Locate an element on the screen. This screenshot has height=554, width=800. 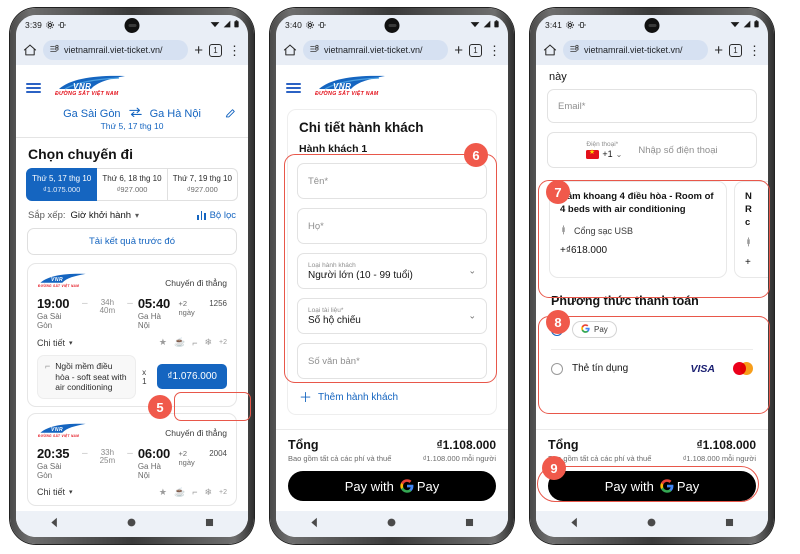
seat-quantity: x 1 is located at coordinates (144, 376).